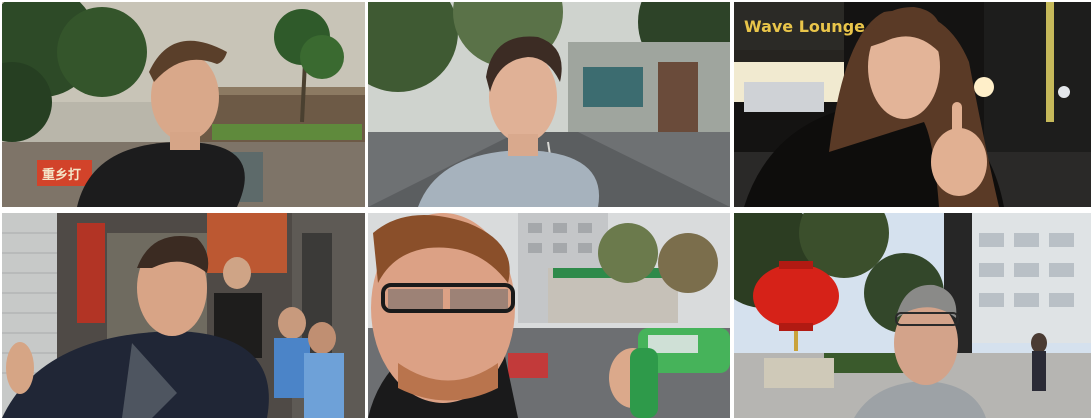  I want to click on sign-text-wave-lounge: Wave Lounge, so click(804, 26).